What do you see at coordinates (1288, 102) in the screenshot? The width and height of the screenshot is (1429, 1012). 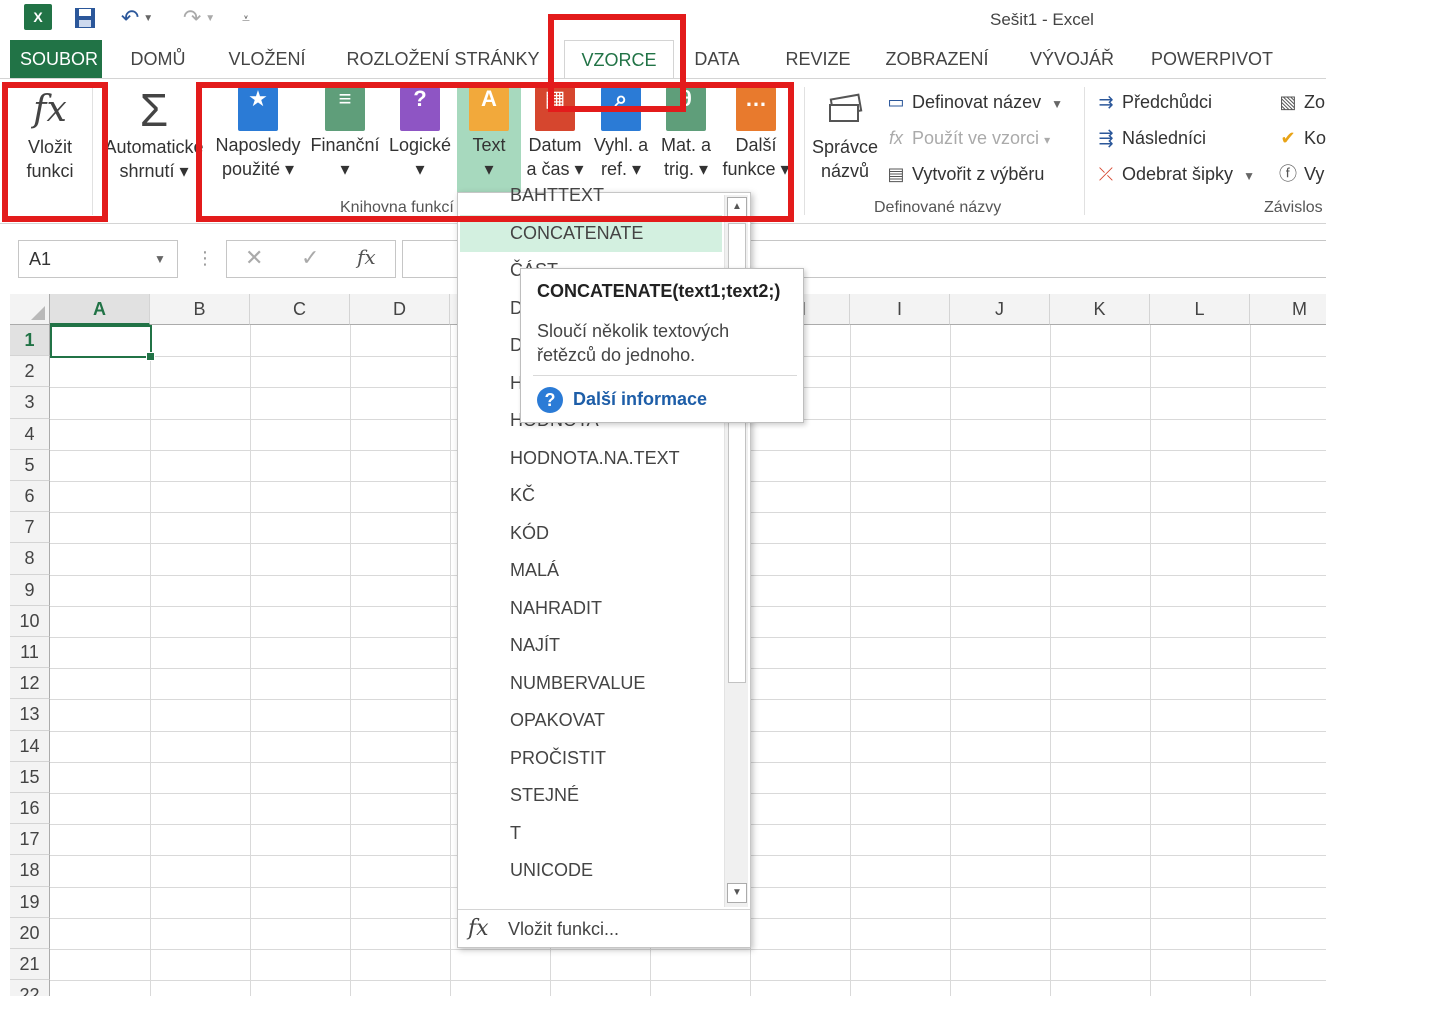 I see `show-formulas-icon: ▧` at bounding box center [1288, 102].